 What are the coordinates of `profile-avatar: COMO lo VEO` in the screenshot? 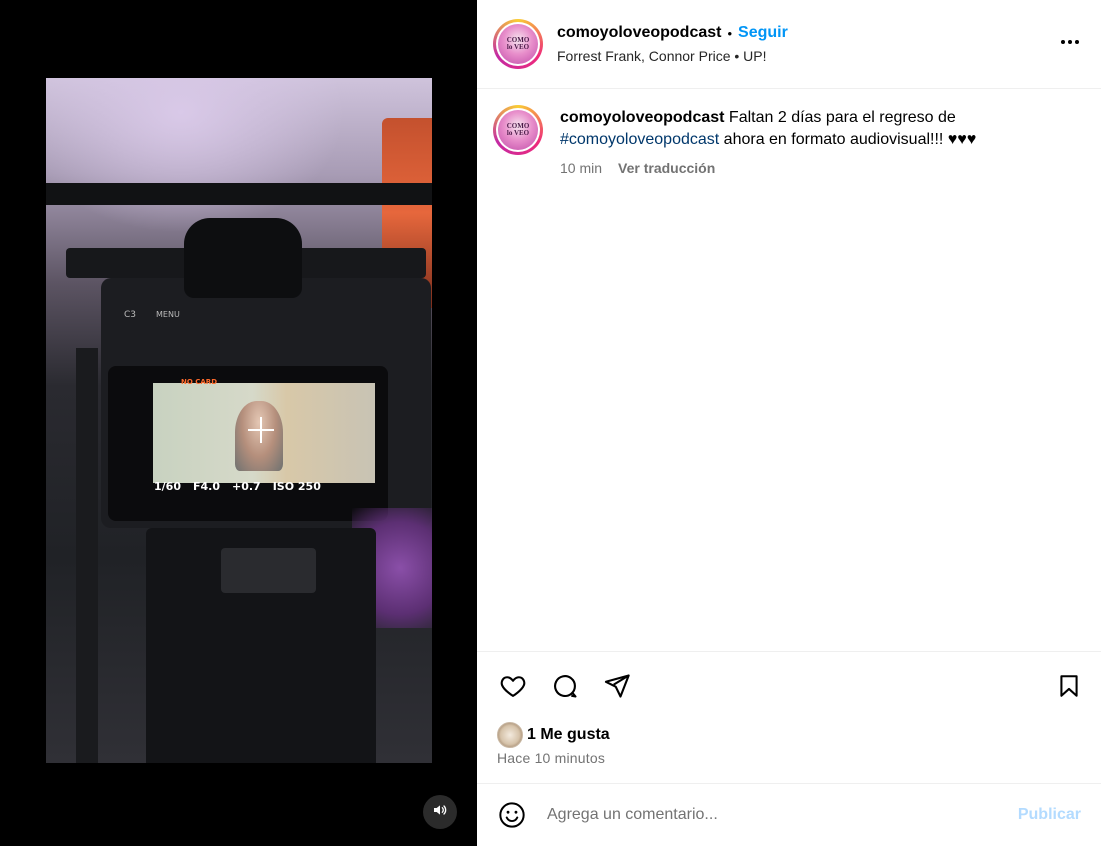 It's located at (518, 44).